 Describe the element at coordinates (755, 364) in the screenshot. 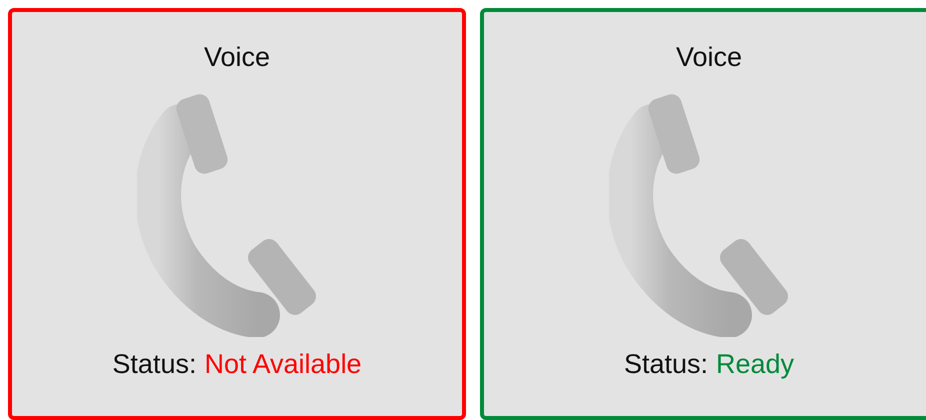

I see `status-value: Ready` at that location.